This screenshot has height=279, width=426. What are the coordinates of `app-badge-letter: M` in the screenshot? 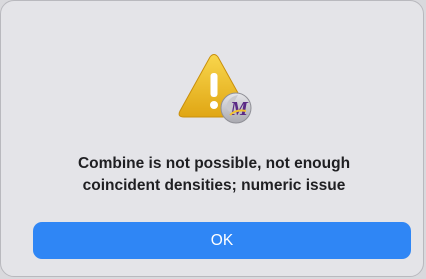 It's located at (239, 109).